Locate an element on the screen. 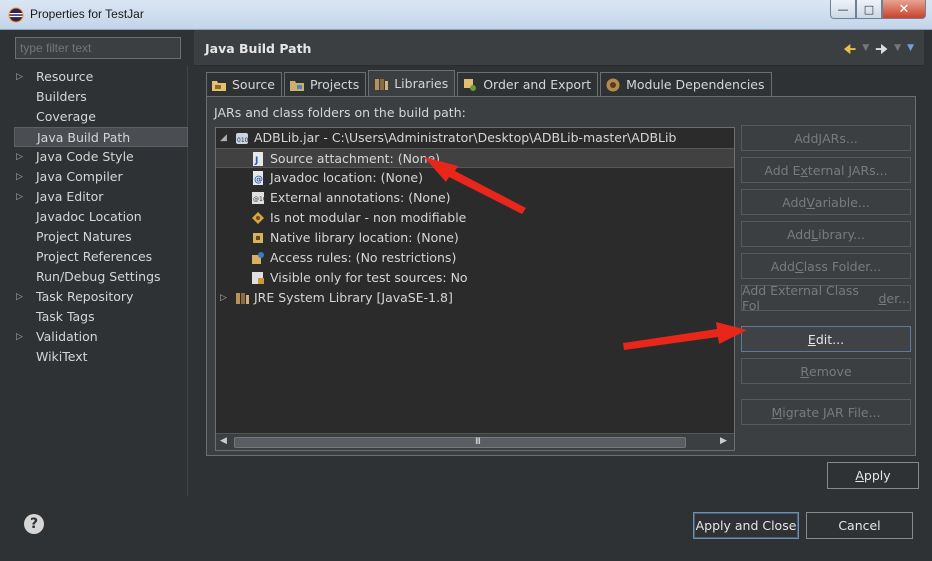  page-title: Java Build Path is located at coordinates (258, 48).